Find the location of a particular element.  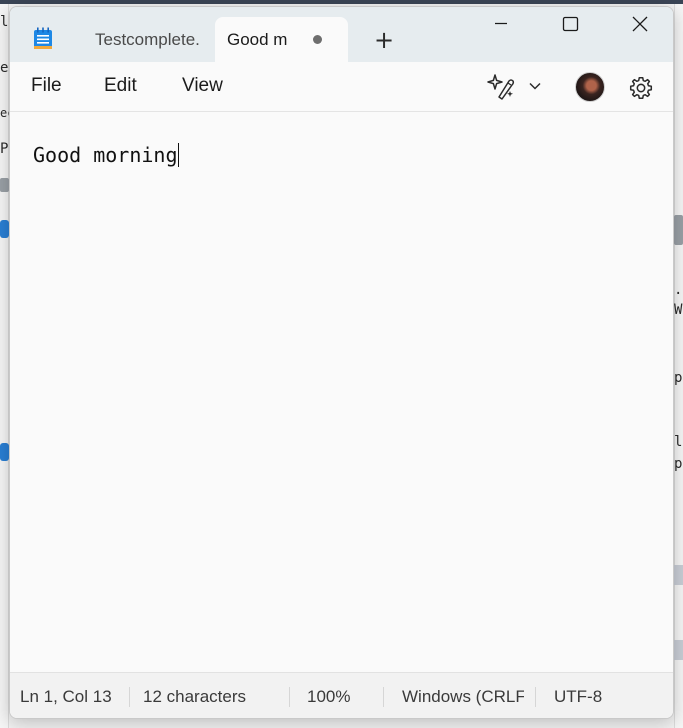

new-tab-button: + is located at coordinates (384, 41).